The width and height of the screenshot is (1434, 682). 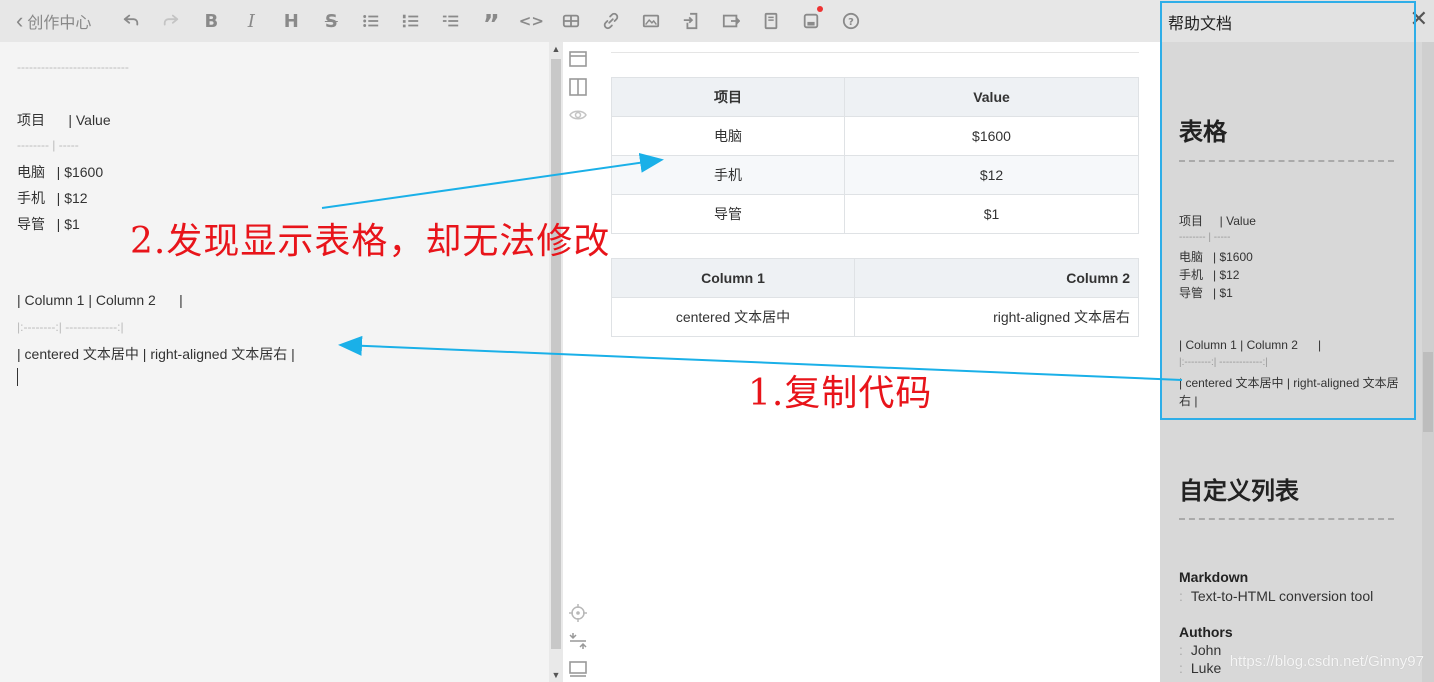 What do you see at coordinates (1214, 577) in the screenshot?
I see `definition-term: Markdown` at bounding box center [1214, 577].